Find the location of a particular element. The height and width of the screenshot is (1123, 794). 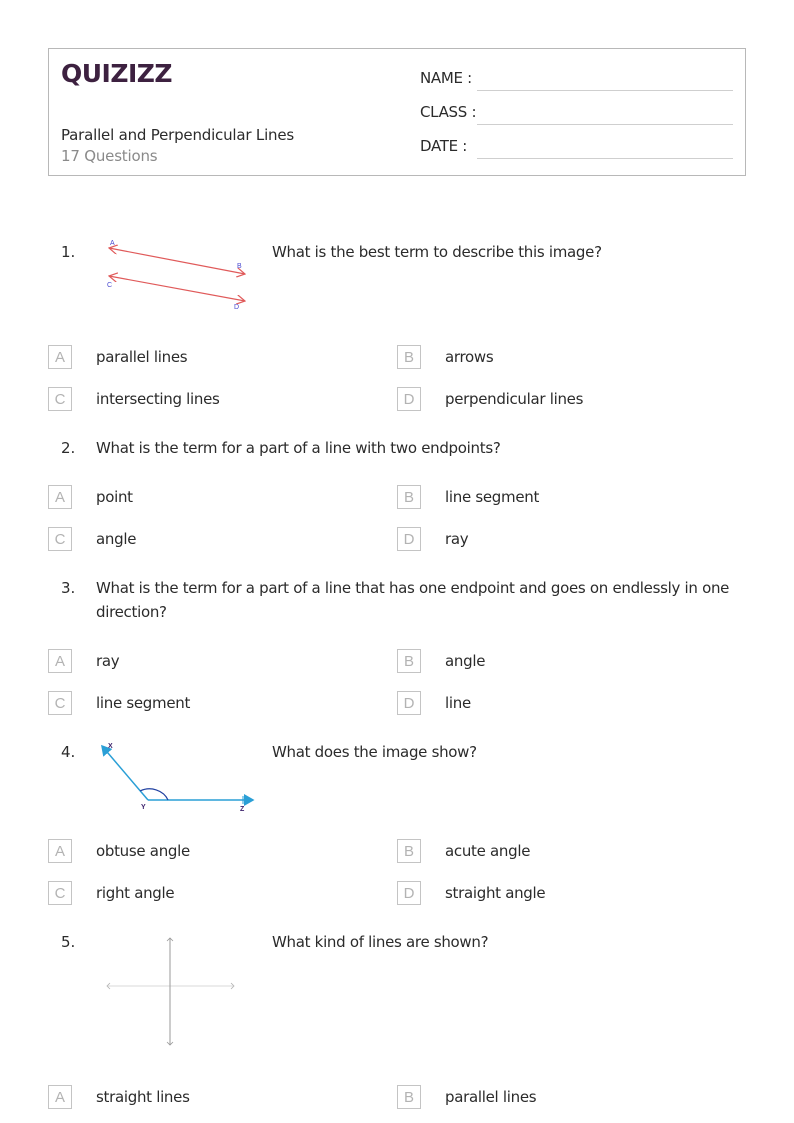

label-y: Y is located at coordinates (143, 807).